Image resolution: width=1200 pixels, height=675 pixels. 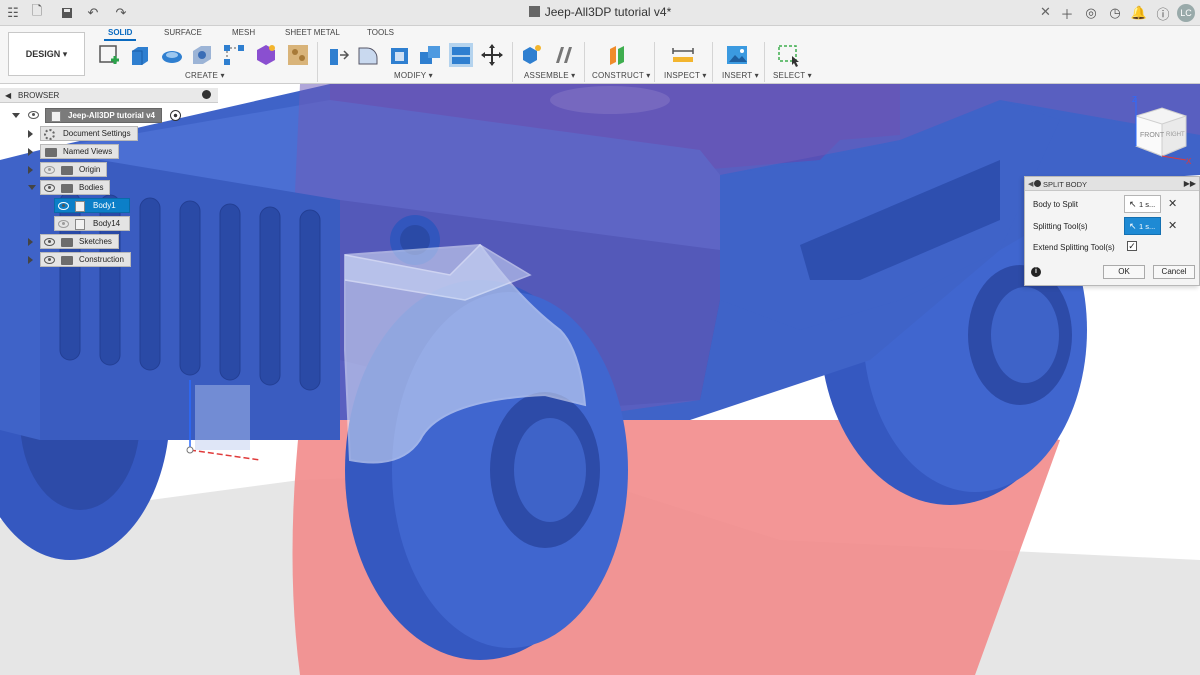 I want to click on viewcube-right-label: RIGHT, so click(x=1175, y=135).